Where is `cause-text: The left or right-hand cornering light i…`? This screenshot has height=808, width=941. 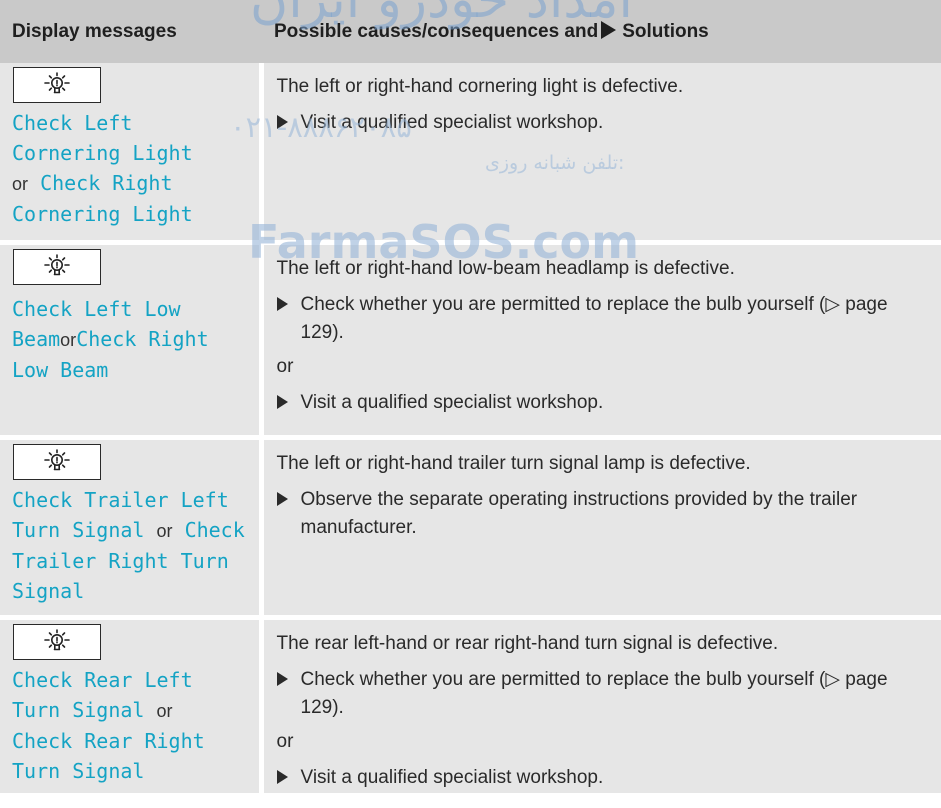 cause-text: The left or right-hand cornering light i… is located at coordinates (480, 86).